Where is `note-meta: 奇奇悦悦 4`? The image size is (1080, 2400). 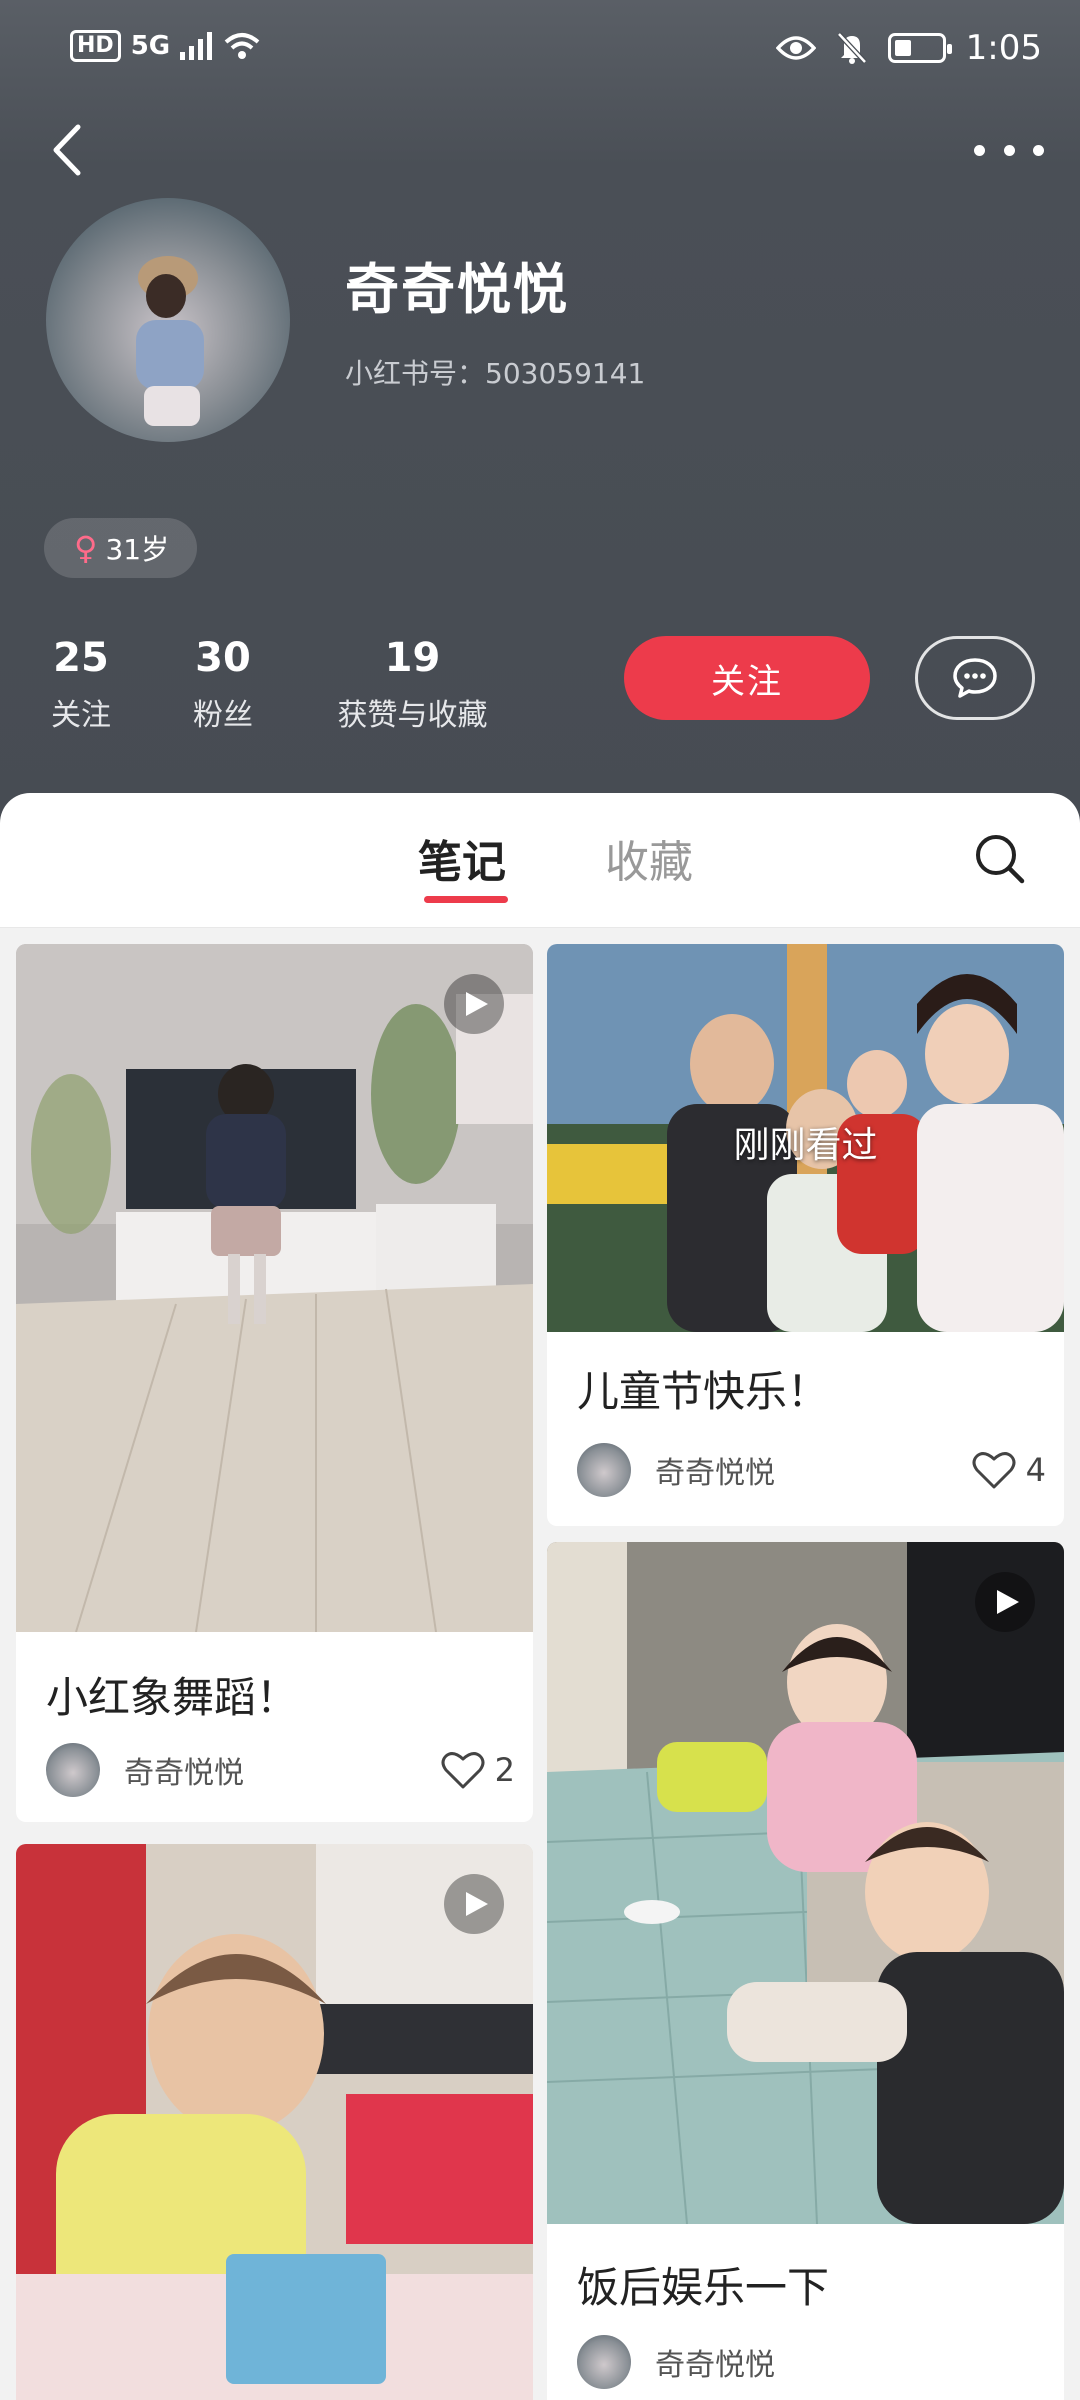
note-meta: 奇奇悦悦 4 is located at coordinates (811, 1470).